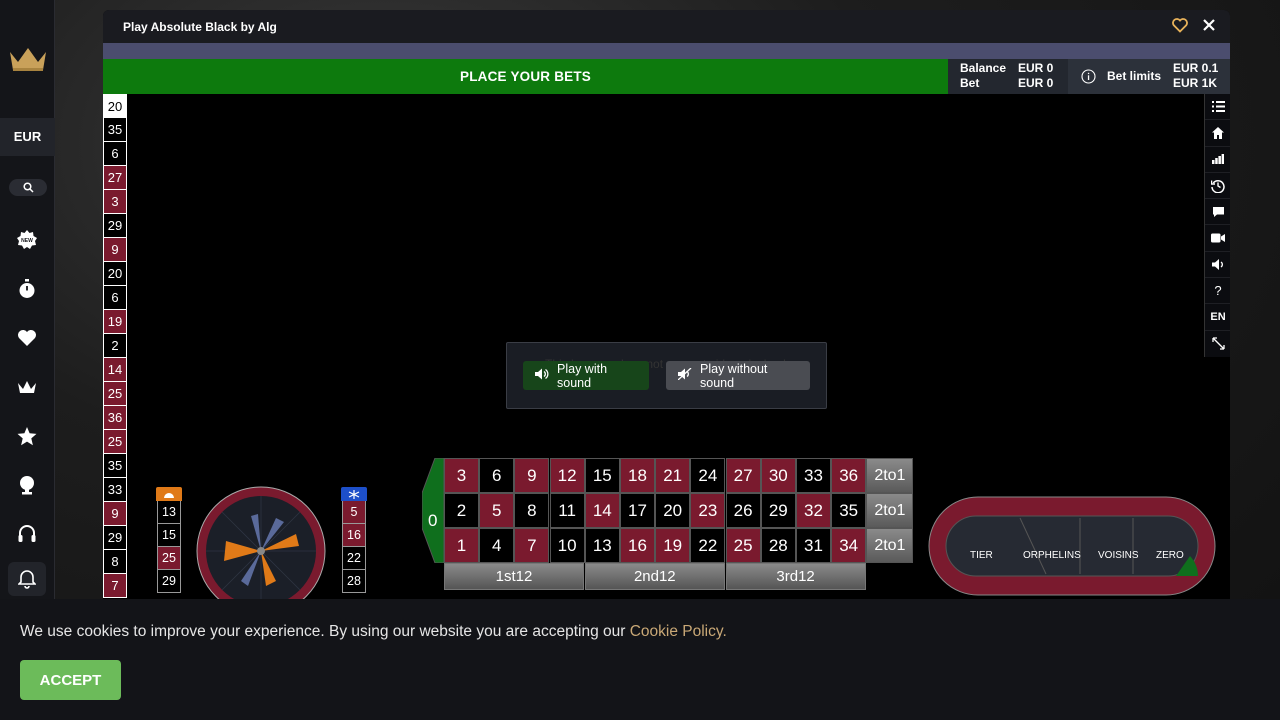  What do you see at coordinates (795, 576) in the screenshot?
I see `dozen-bet: 3rd12` at bounding box center [795, 576].